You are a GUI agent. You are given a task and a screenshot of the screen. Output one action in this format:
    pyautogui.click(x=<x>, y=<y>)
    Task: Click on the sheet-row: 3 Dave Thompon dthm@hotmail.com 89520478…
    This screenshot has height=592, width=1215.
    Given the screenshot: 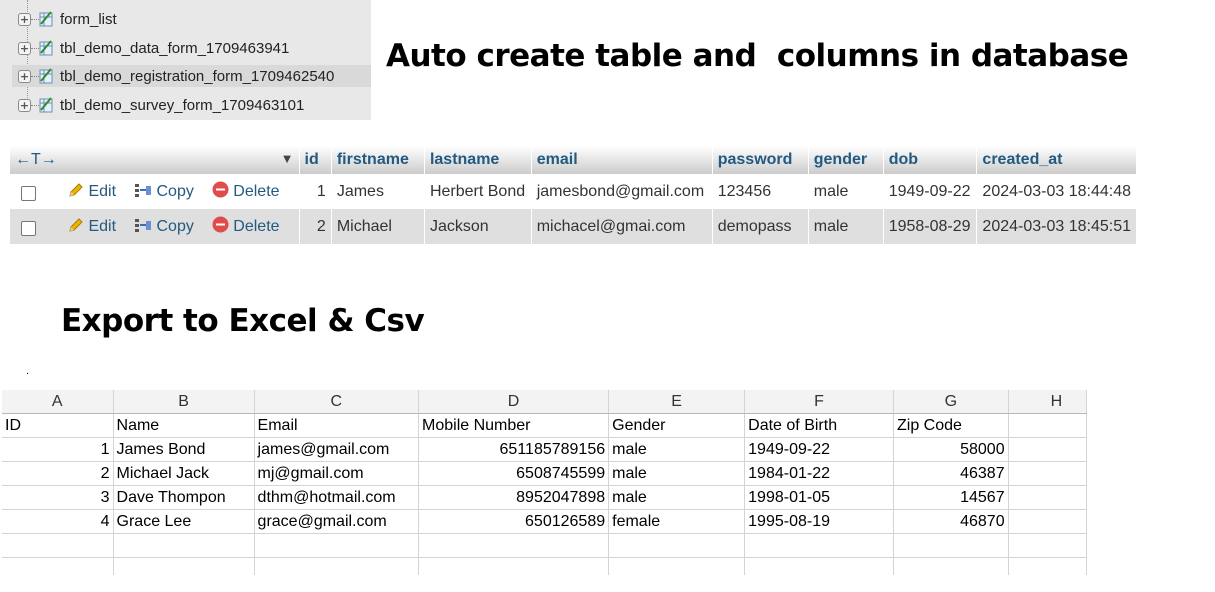 What is the action you would take?
    pyautogui.click(x=544, y=497)
    